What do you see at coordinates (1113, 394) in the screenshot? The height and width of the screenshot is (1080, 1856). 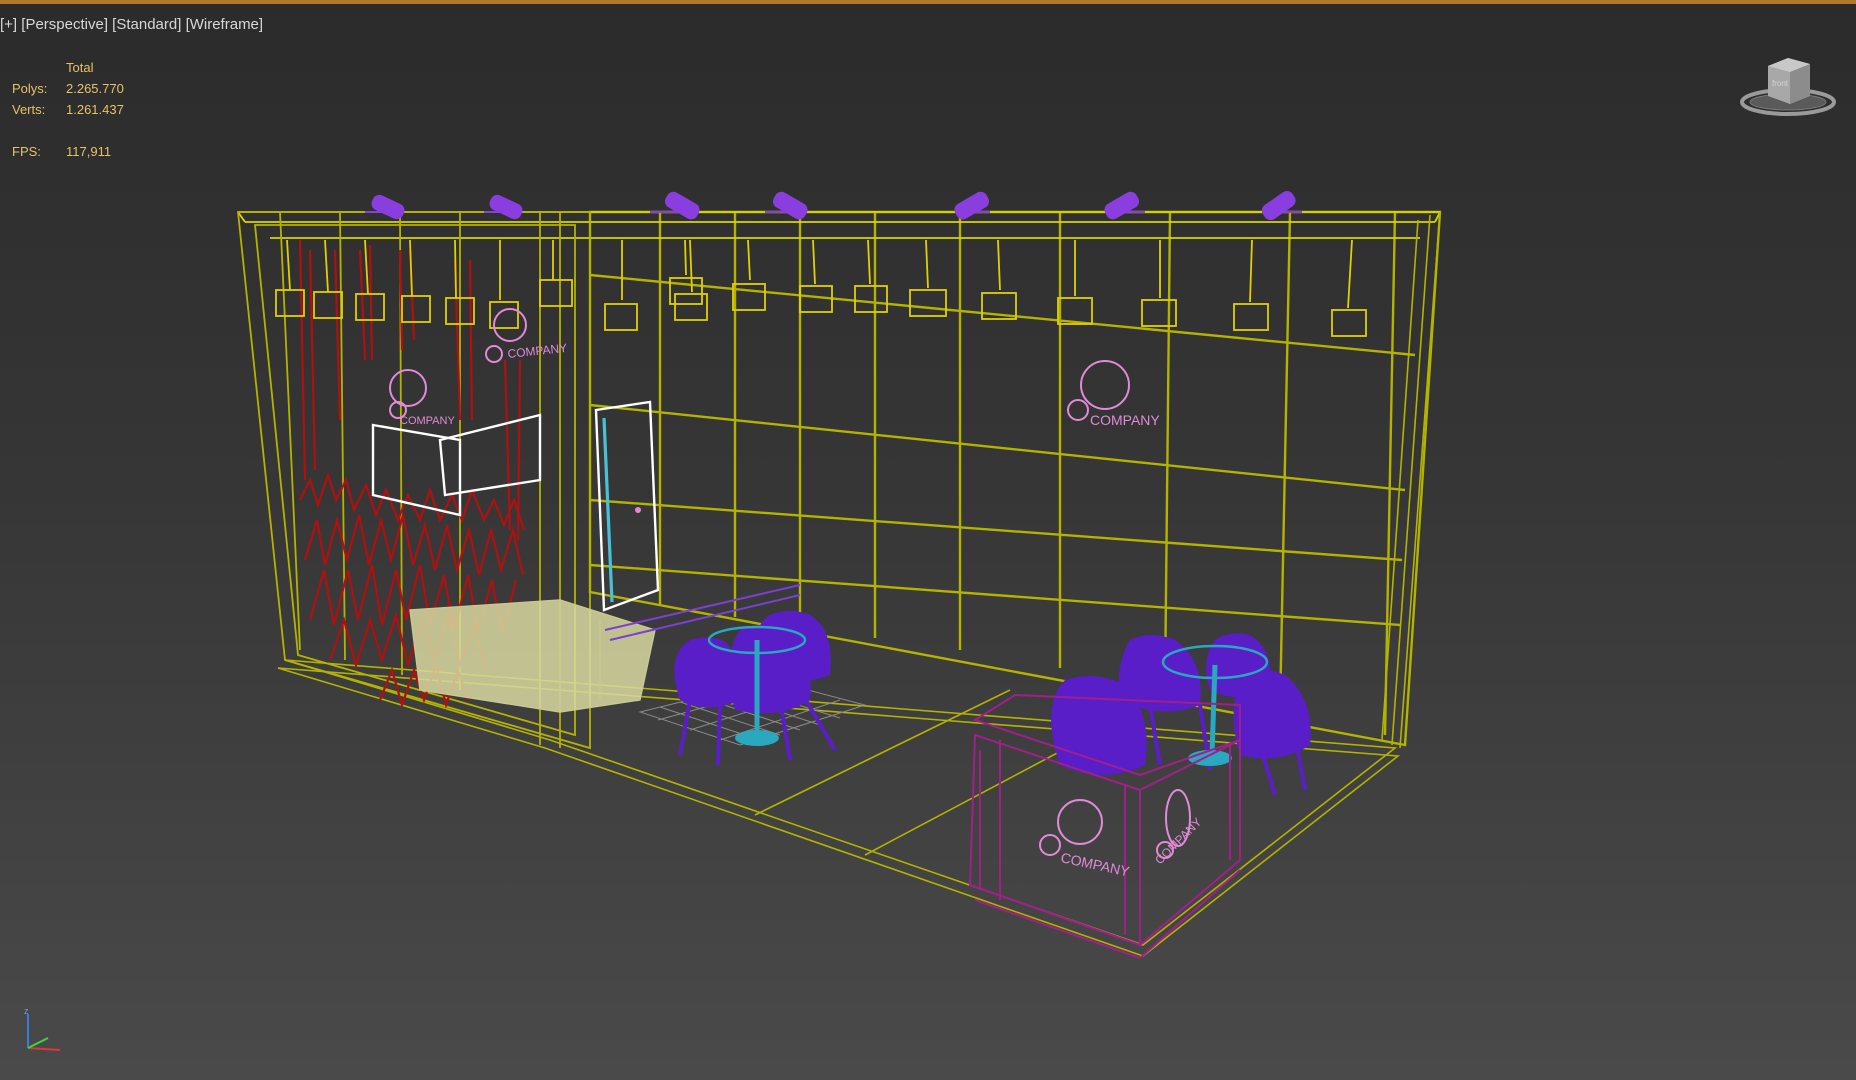 I see `company-logo-back-wall: COMPANY` at bounding box center [1113, 394].